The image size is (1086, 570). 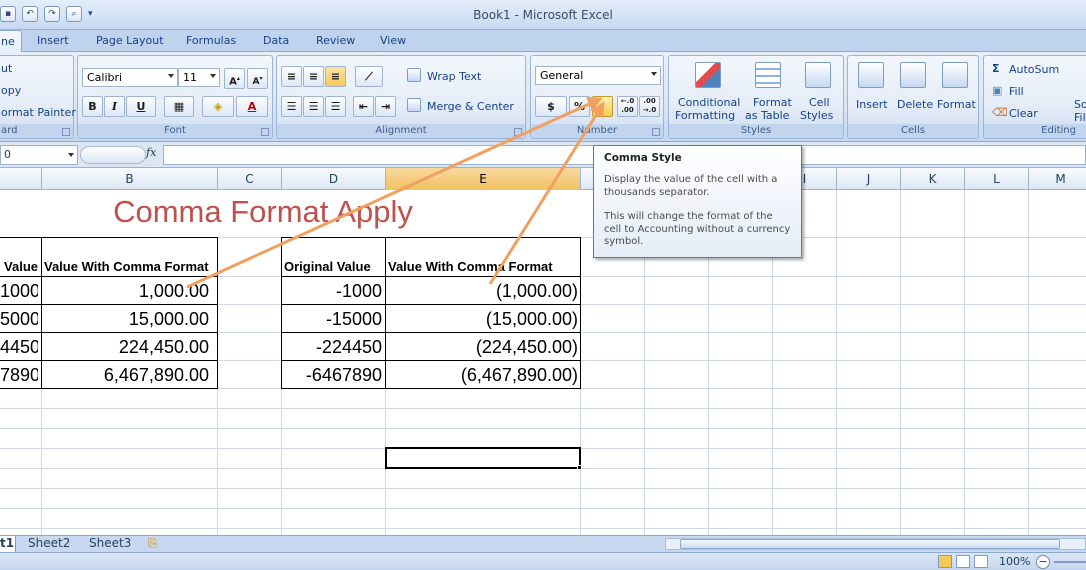 I want to click on normal-view-icon, so click(x=945, y=561).